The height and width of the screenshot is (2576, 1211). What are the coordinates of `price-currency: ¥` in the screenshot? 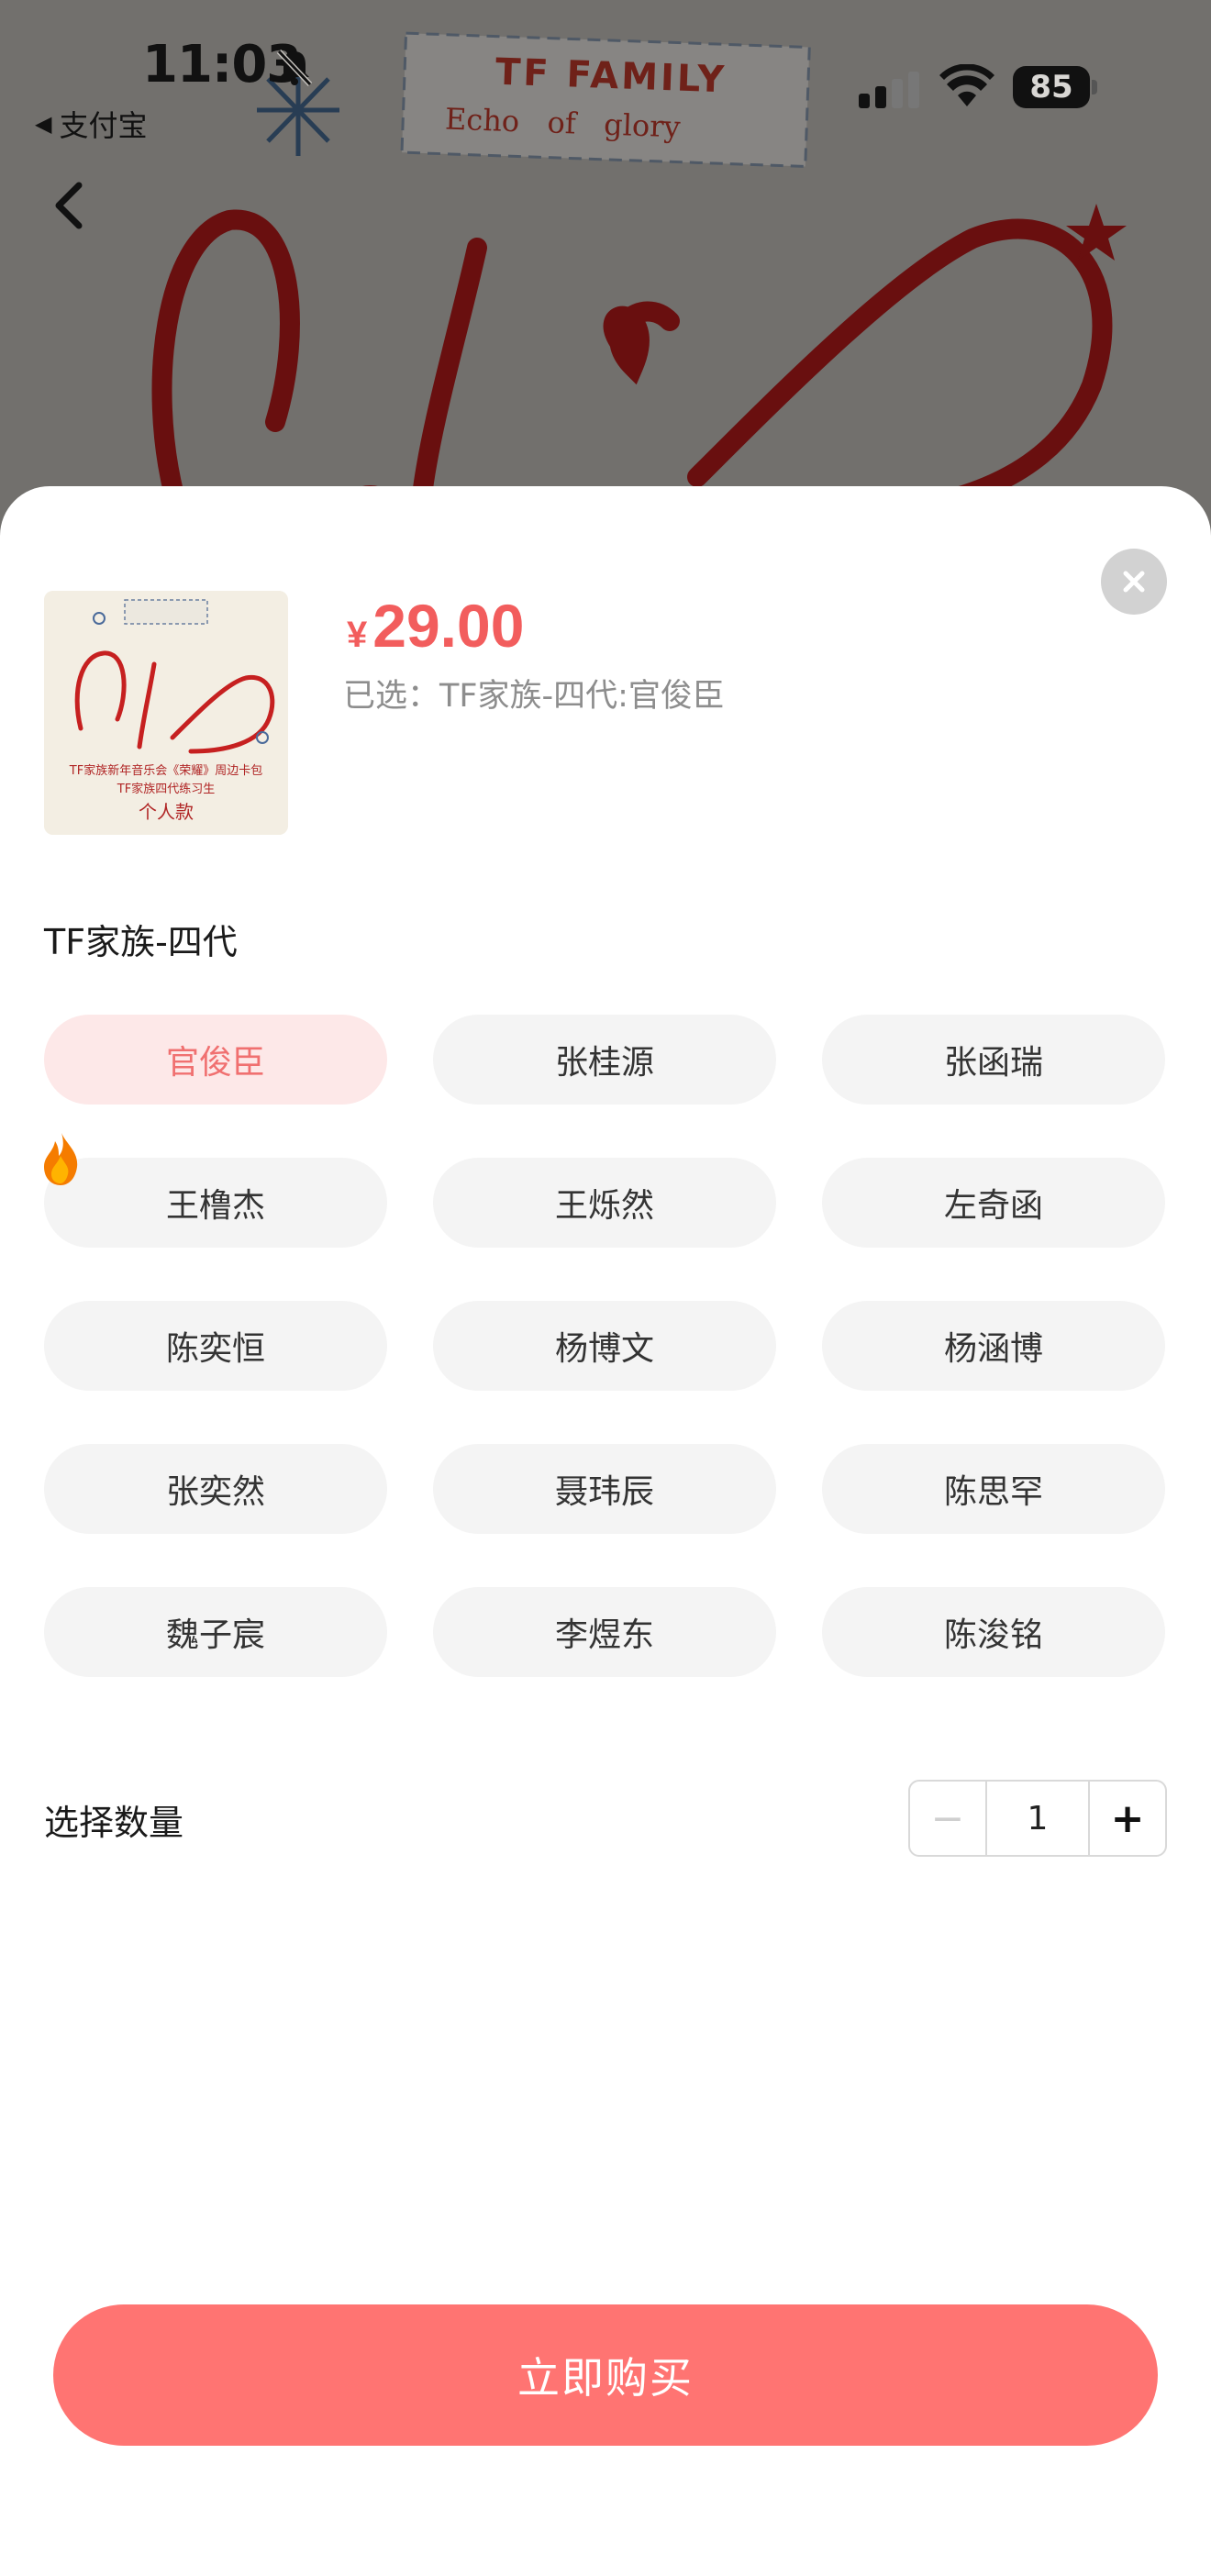 It's located at (358, 635).